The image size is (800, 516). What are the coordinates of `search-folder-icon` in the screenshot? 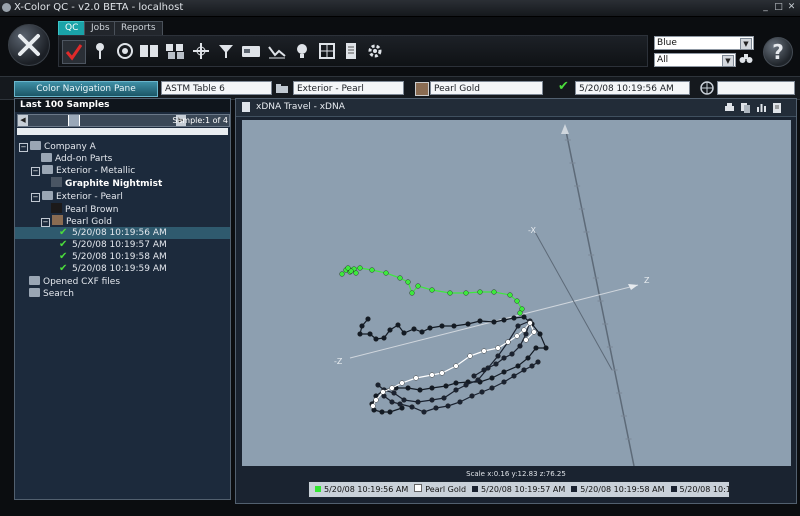 It's located at (34, 292).